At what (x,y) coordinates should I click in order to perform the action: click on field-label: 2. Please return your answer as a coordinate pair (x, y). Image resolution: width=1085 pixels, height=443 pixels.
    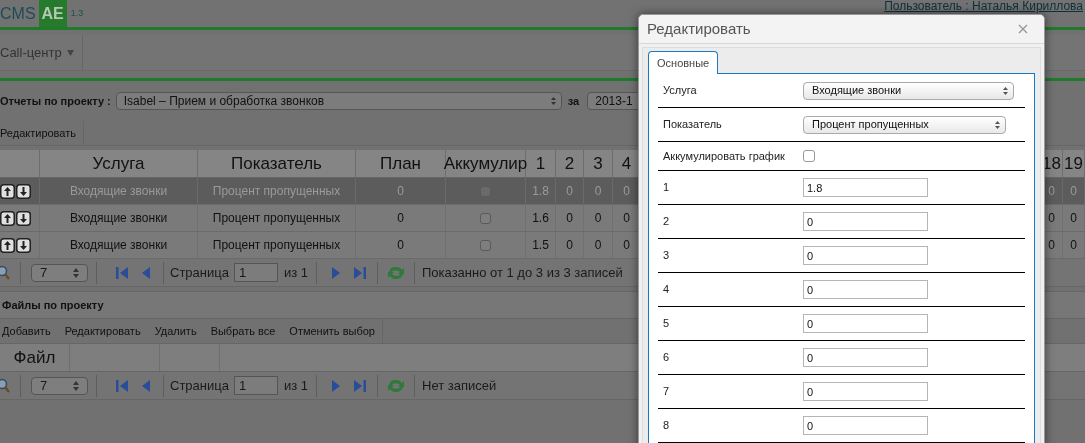
    Looking at the image, I should click on (666, 222).